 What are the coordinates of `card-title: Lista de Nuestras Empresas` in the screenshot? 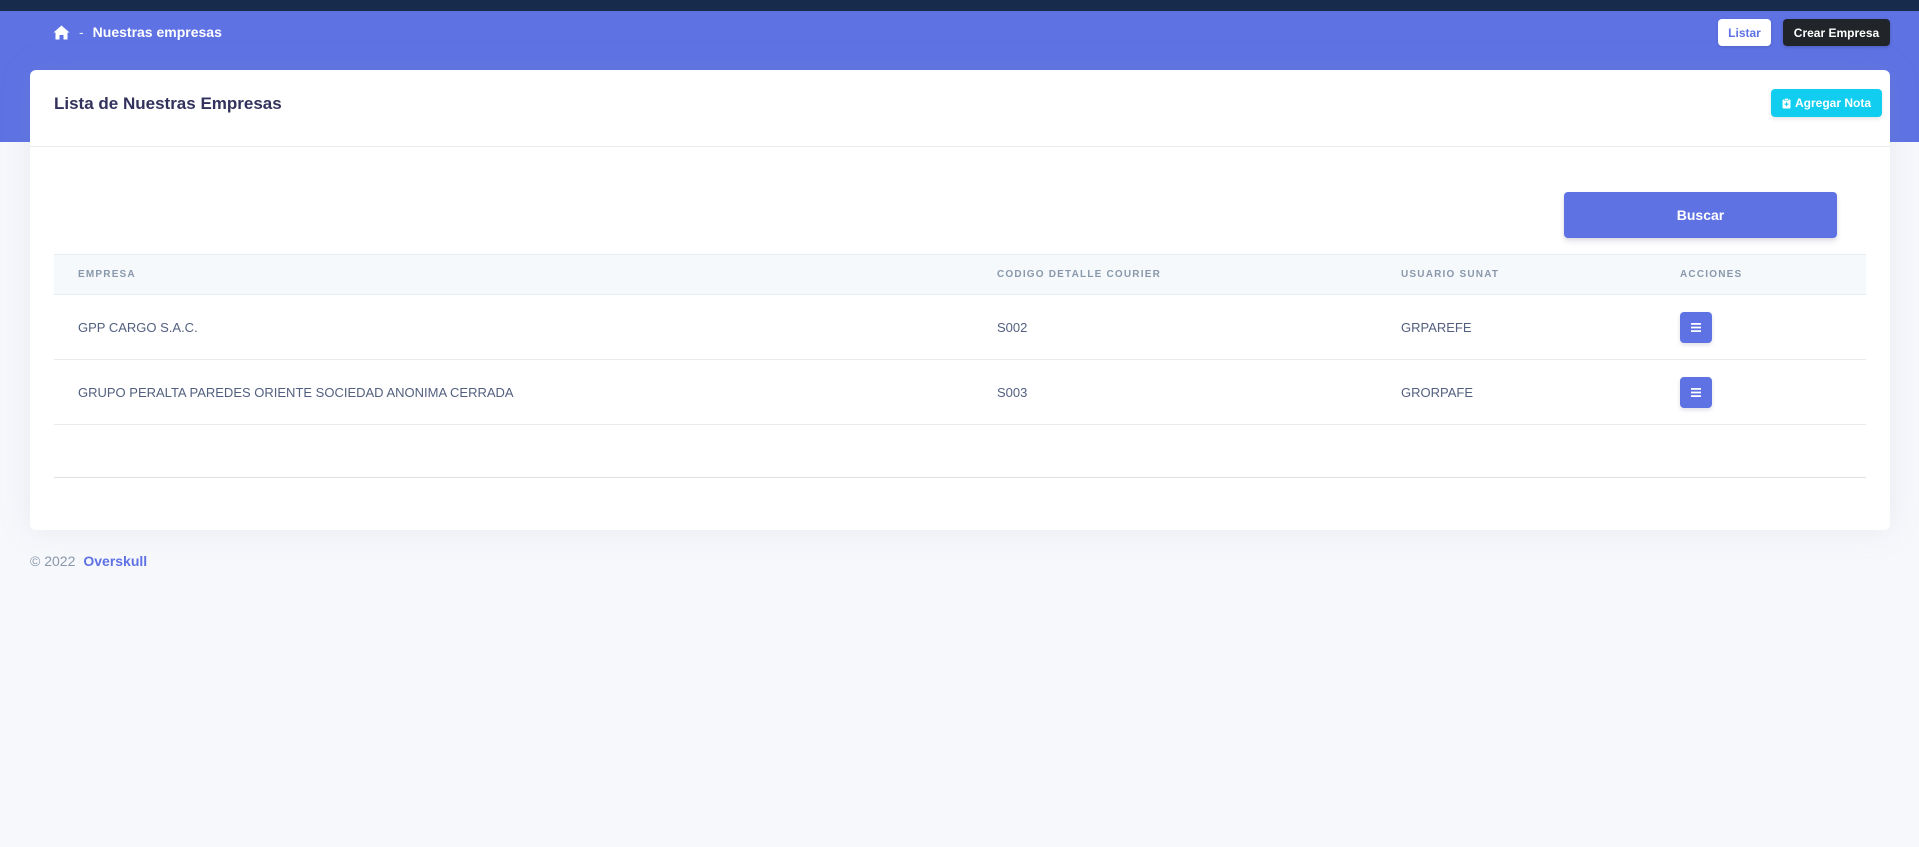 It's located at (168, 103).